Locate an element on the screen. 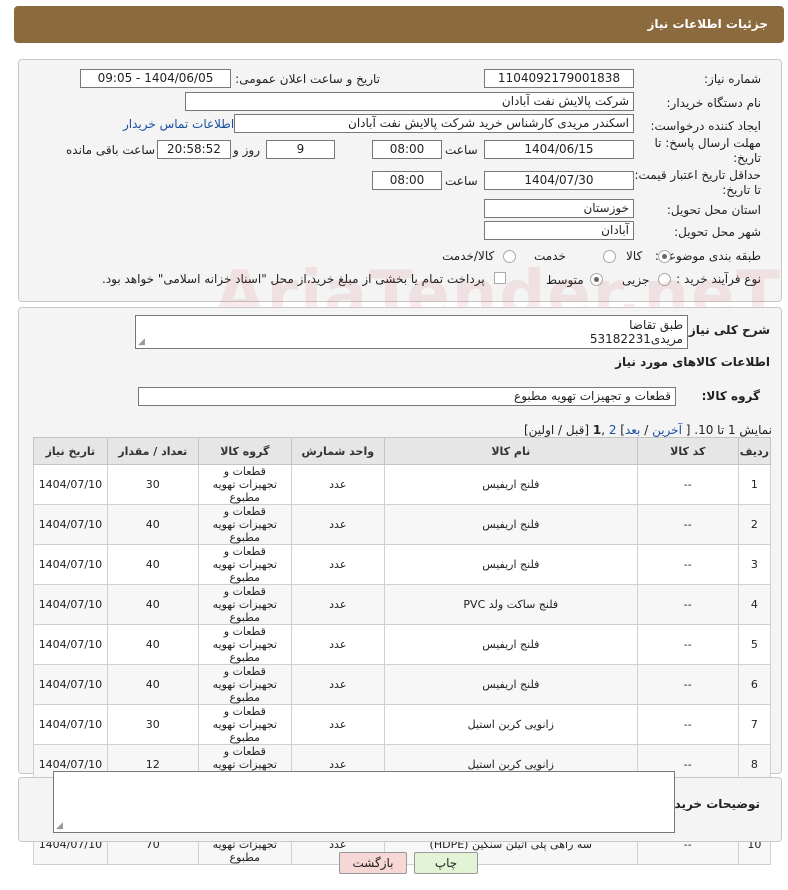  description-line1: طبق تقاضا is located at coordinates (656, 325).